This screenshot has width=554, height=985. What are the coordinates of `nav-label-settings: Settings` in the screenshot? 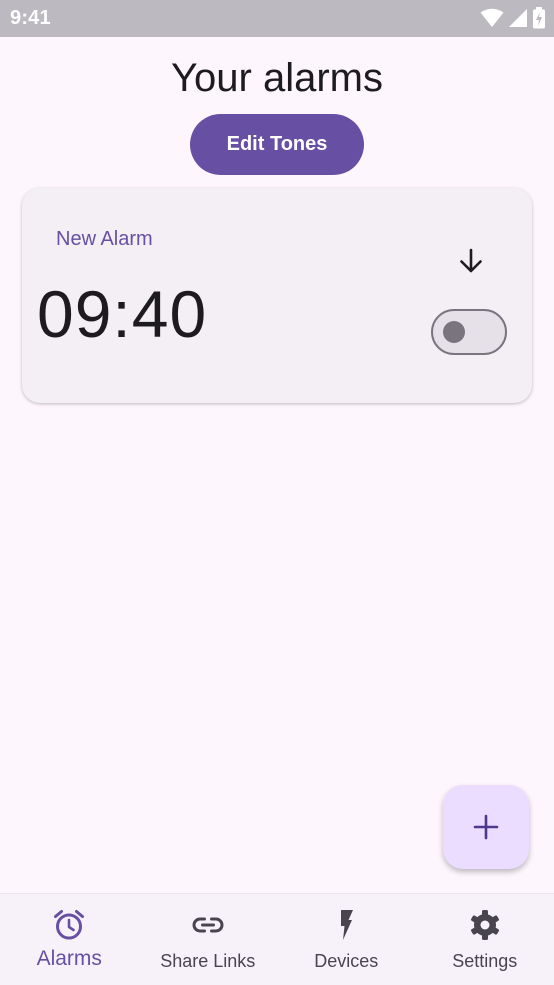 It's located at (484, 961).